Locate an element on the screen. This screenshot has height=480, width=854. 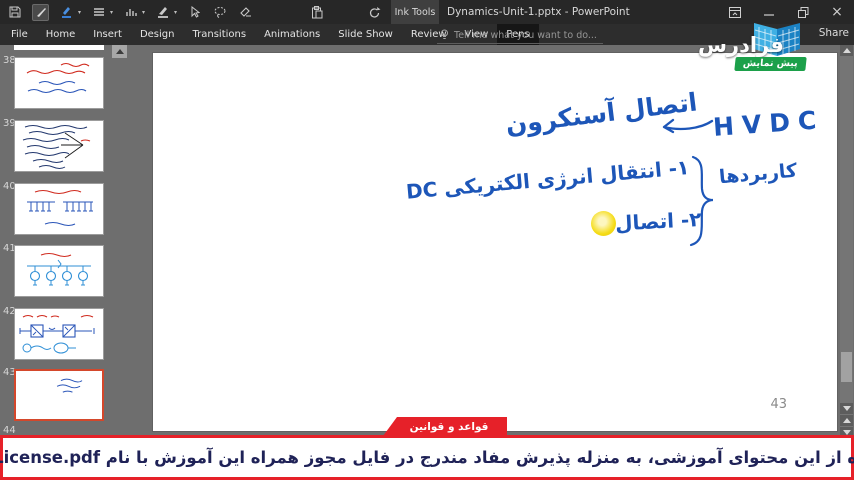
ink-item1-dc-transmission: ۱- انتقال انرژی الکتریکی DC is located at coordinates (547, 179).